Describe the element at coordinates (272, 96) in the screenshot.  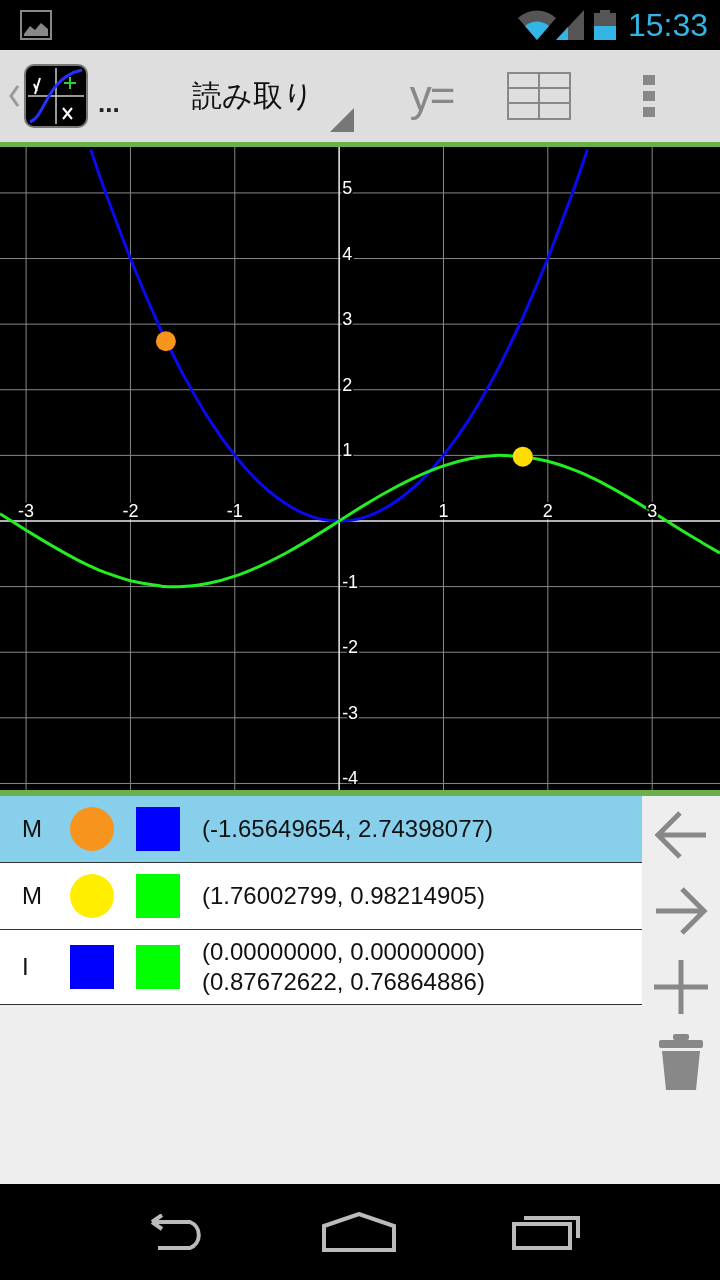
I see `mode-spinner: 読み取り` at that location.